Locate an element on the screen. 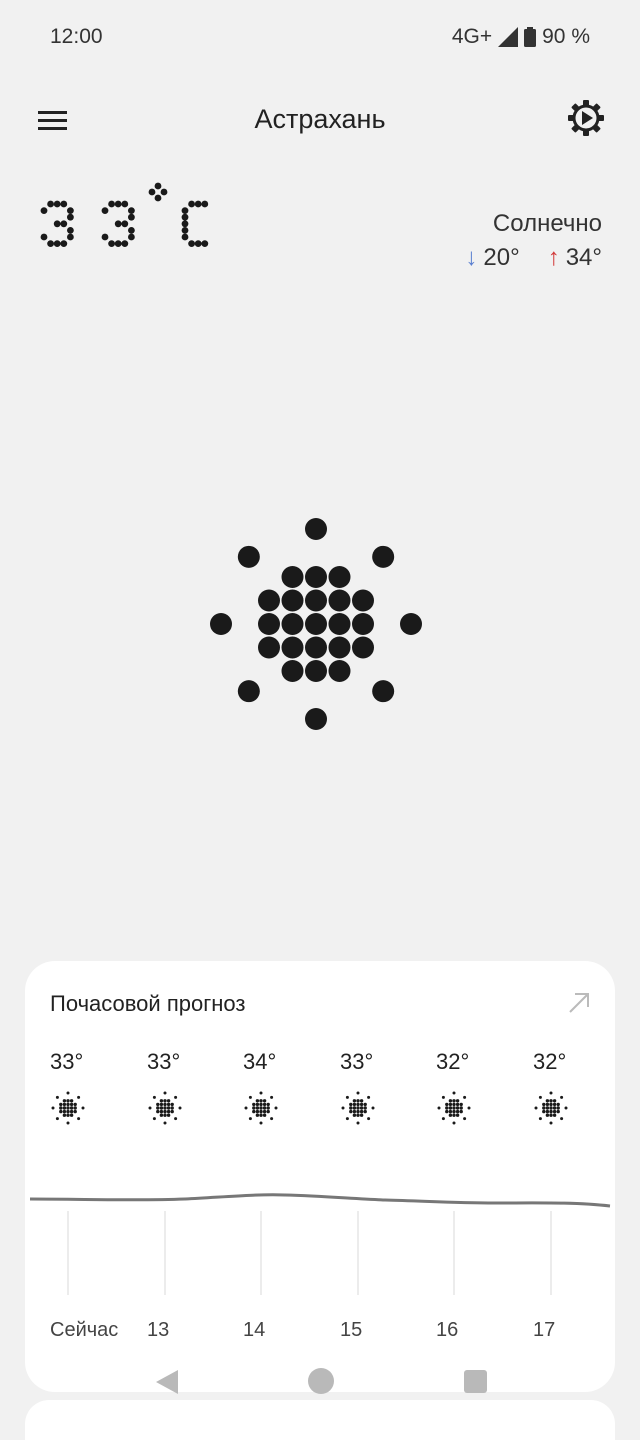  square-recents-icon is located at coordinates (475, 1381).